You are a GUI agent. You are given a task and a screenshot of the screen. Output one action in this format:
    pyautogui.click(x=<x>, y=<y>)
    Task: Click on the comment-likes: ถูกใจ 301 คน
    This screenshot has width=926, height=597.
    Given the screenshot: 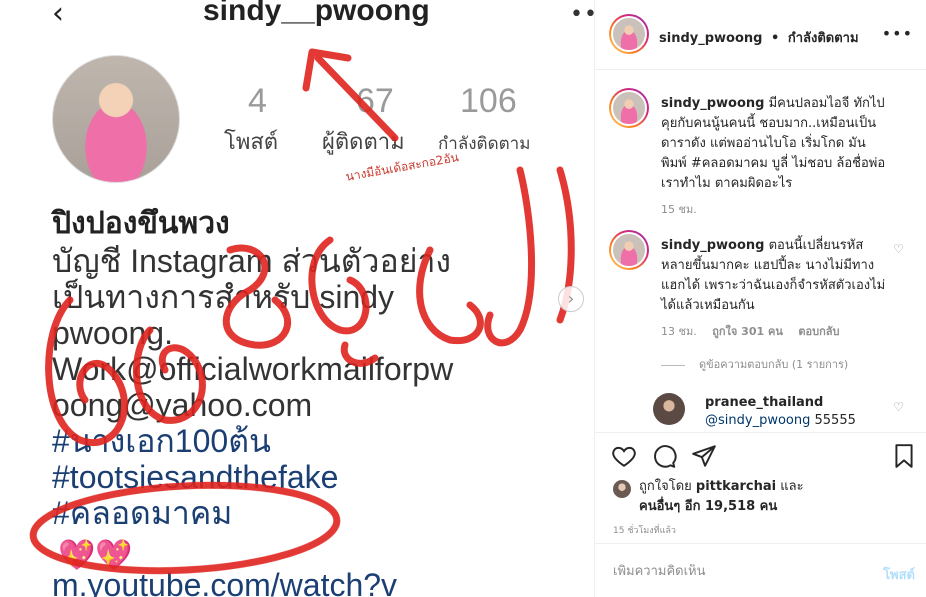 What is the action you would take?
    pyautogui.click(x=747, y=331)
    